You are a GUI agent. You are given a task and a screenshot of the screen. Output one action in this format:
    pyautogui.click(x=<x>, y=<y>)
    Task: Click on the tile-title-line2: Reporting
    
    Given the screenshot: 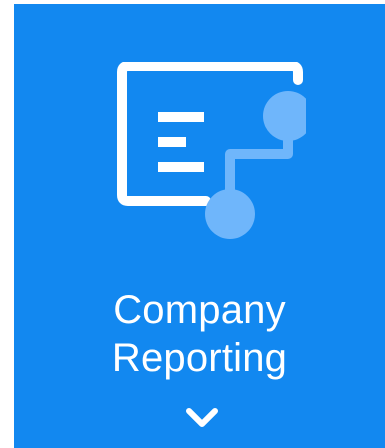 What is the action you would take?
    pyautogui.click(x=199, y=358)
    